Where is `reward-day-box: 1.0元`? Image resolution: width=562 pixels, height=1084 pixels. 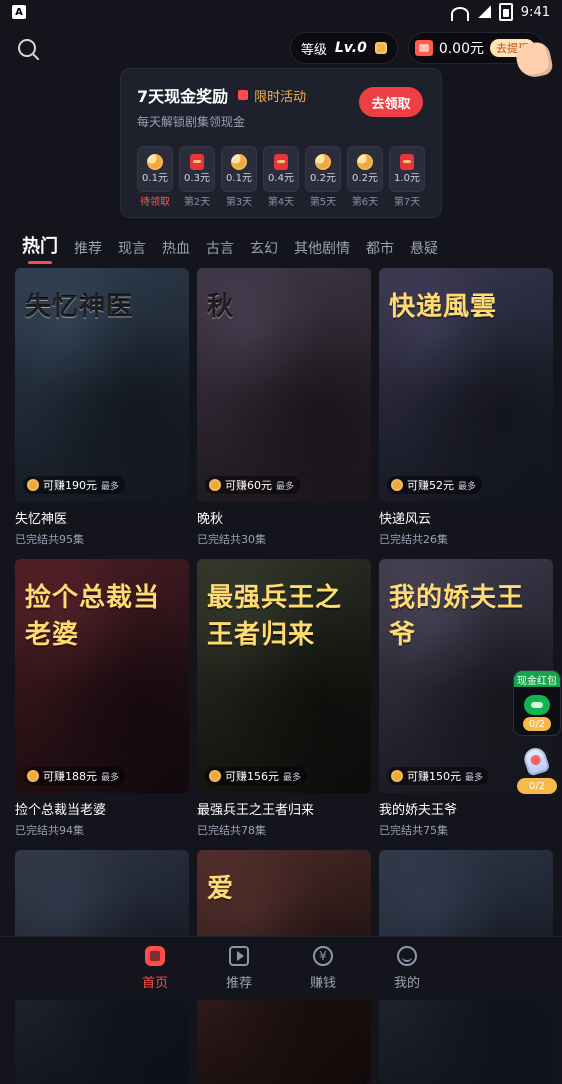
reward-day-box: 1.0元 is located at coordinates (407, 169).